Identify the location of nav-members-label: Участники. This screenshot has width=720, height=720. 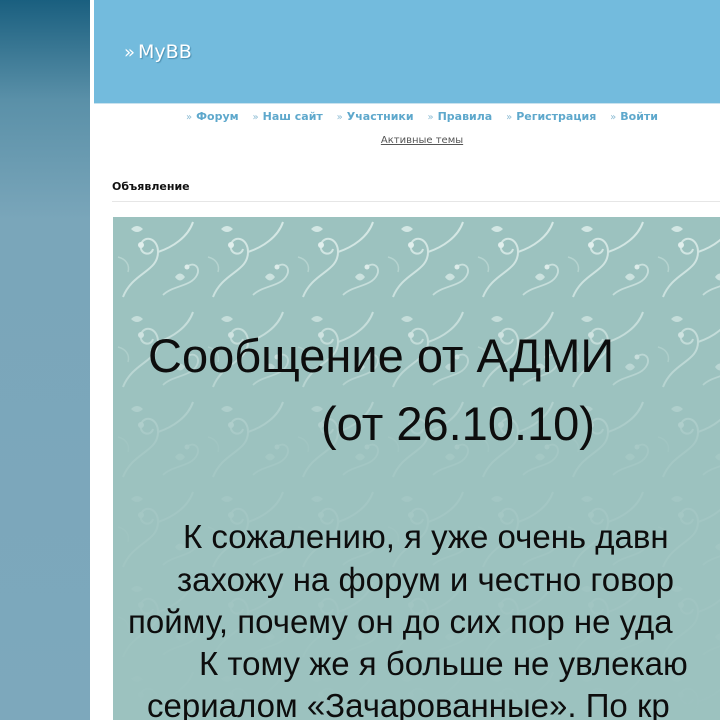
(380, 116).